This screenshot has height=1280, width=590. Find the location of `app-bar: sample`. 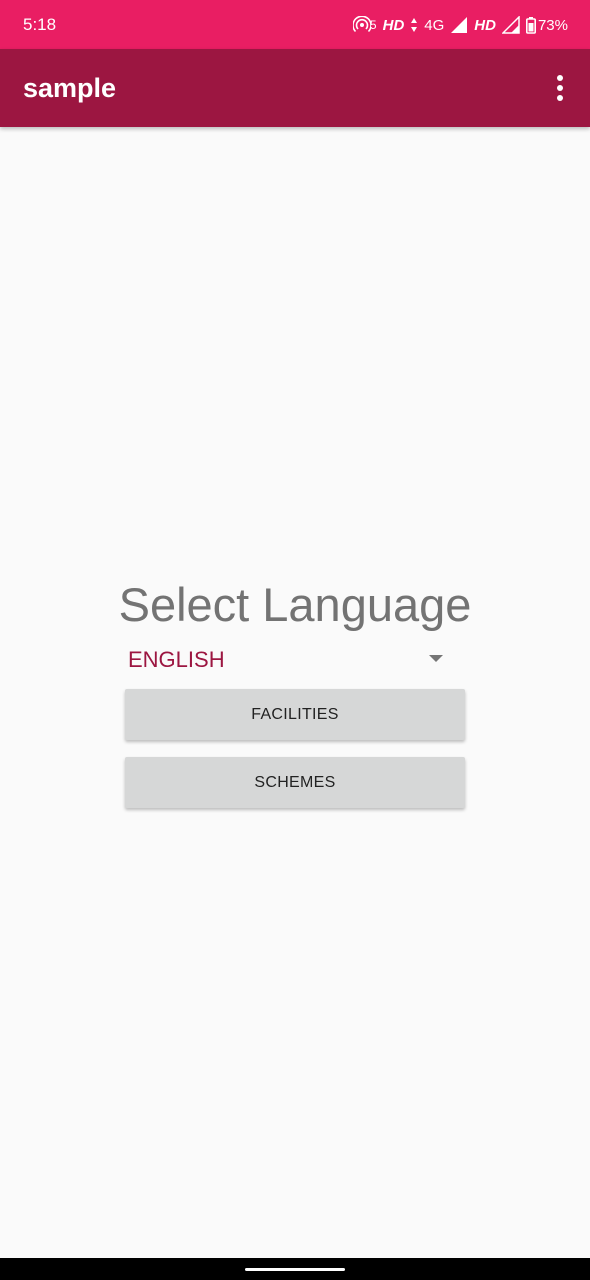

app-bar: sample is located at coordinates (295, 88).